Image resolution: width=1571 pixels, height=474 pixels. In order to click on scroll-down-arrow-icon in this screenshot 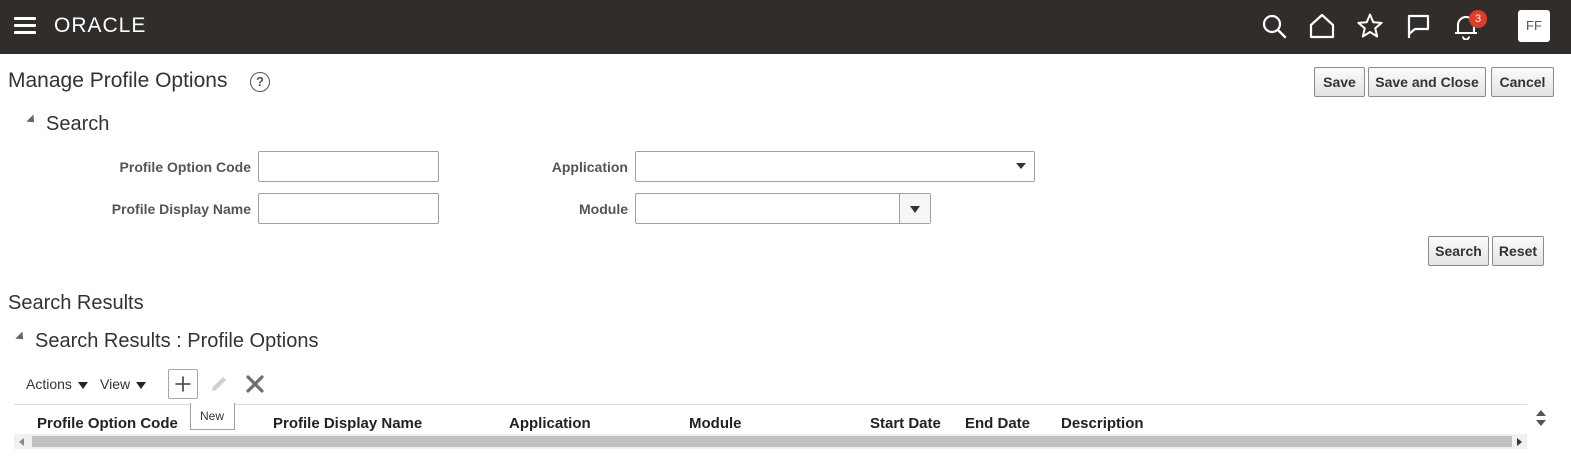, I will do `click(1541, 423)`.